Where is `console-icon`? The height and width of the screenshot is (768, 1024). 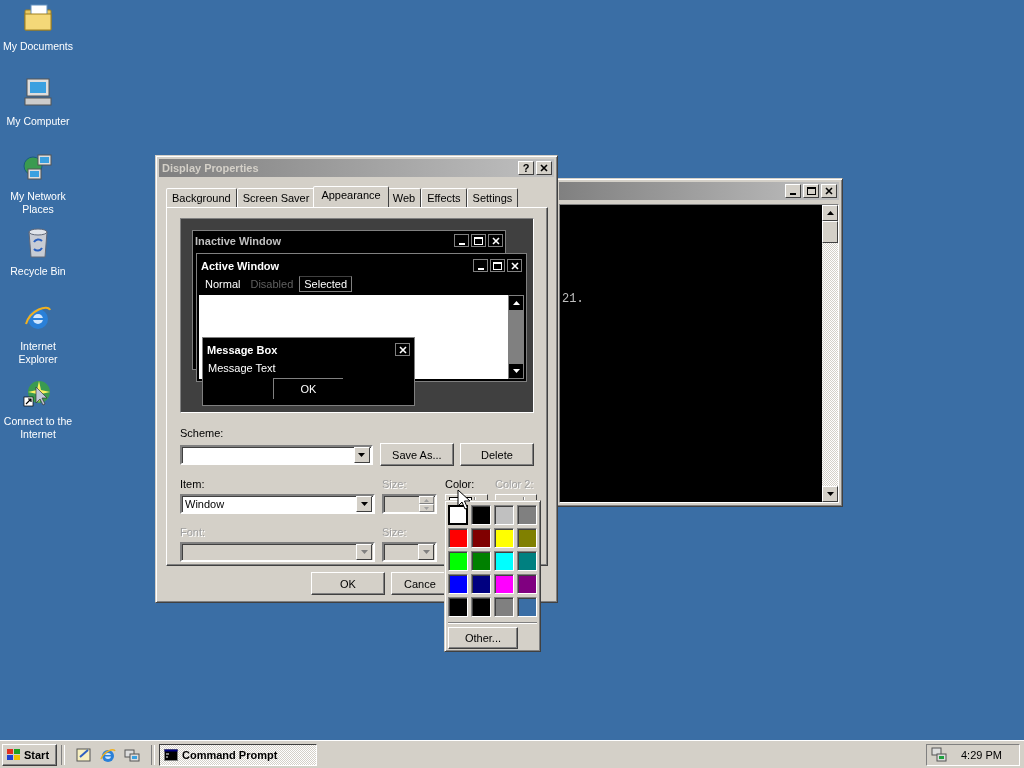
console-icon is located at coordinates (171, 754).